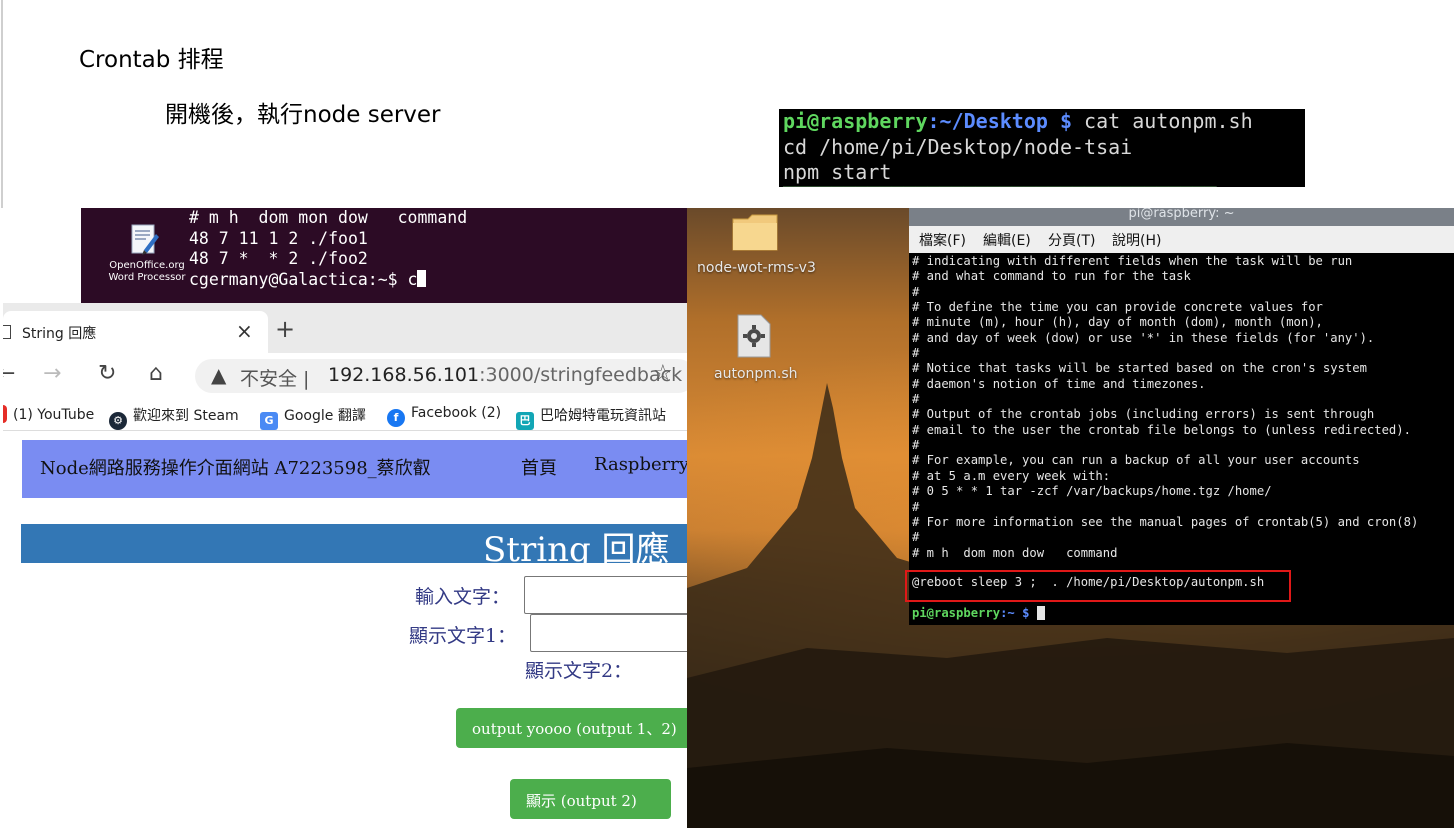 The image size is (1454, 828). I want to click on menu-tabs: 分頁(T), so click(1071, 240).